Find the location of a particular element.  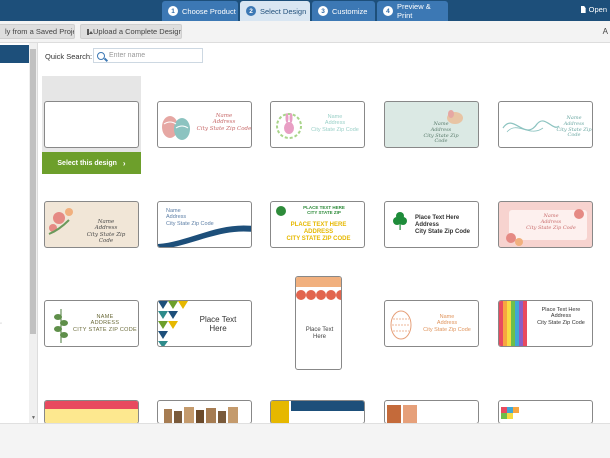

dots-pattern is located at coordinates (318, 288).